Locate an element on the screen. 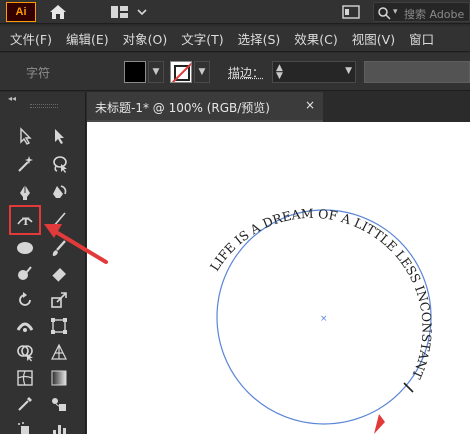 The image size is (470, 434). selection-tool is located at coordinates (25, 136).